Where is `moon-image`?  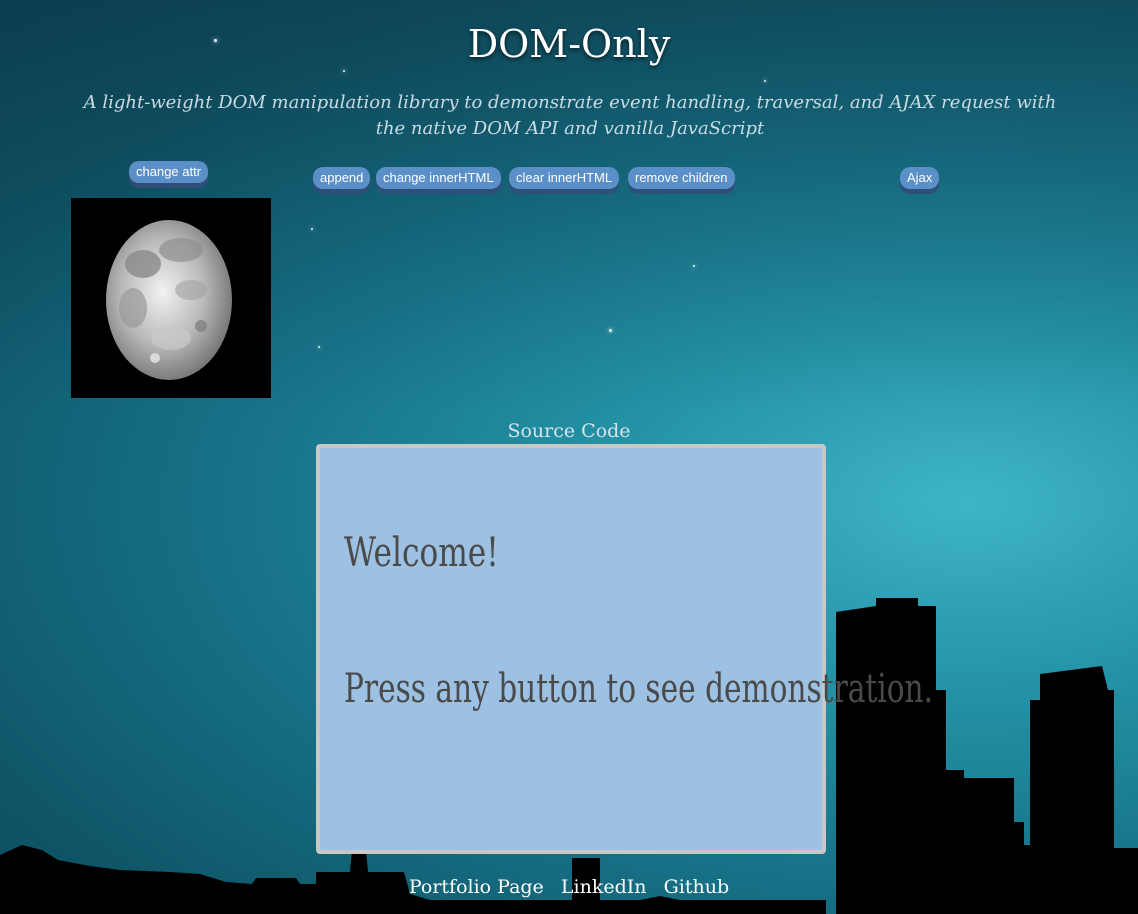
moon-image is located at coordinates (171, 298).